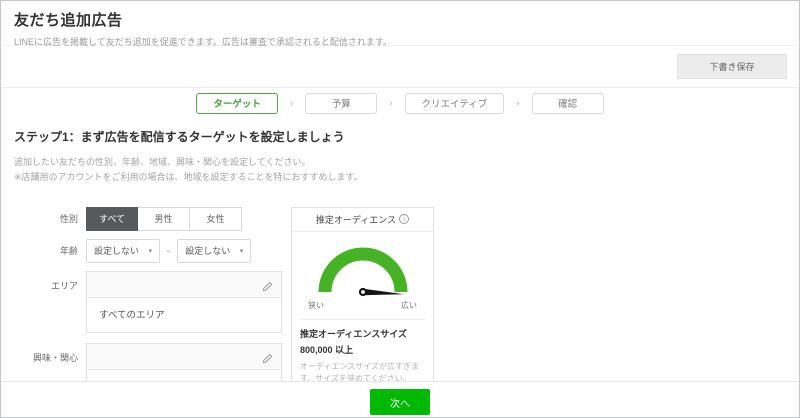  I want to click on step-description-line1: 追加したい友だちの性別、年齢、地域、興味・関心を設定してください。, so click(162, 162).